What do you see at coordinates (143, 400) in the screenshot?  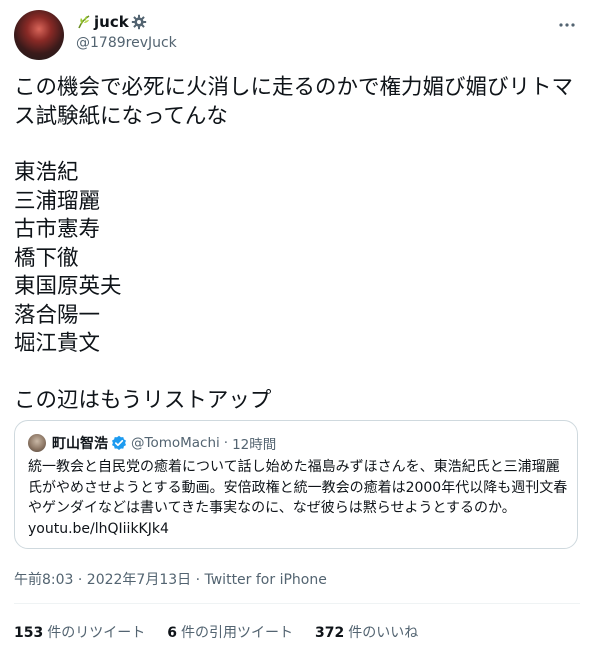 I see `tweet-closing-text: この辺はもうリストアップ` at bounding box center [143, 400].